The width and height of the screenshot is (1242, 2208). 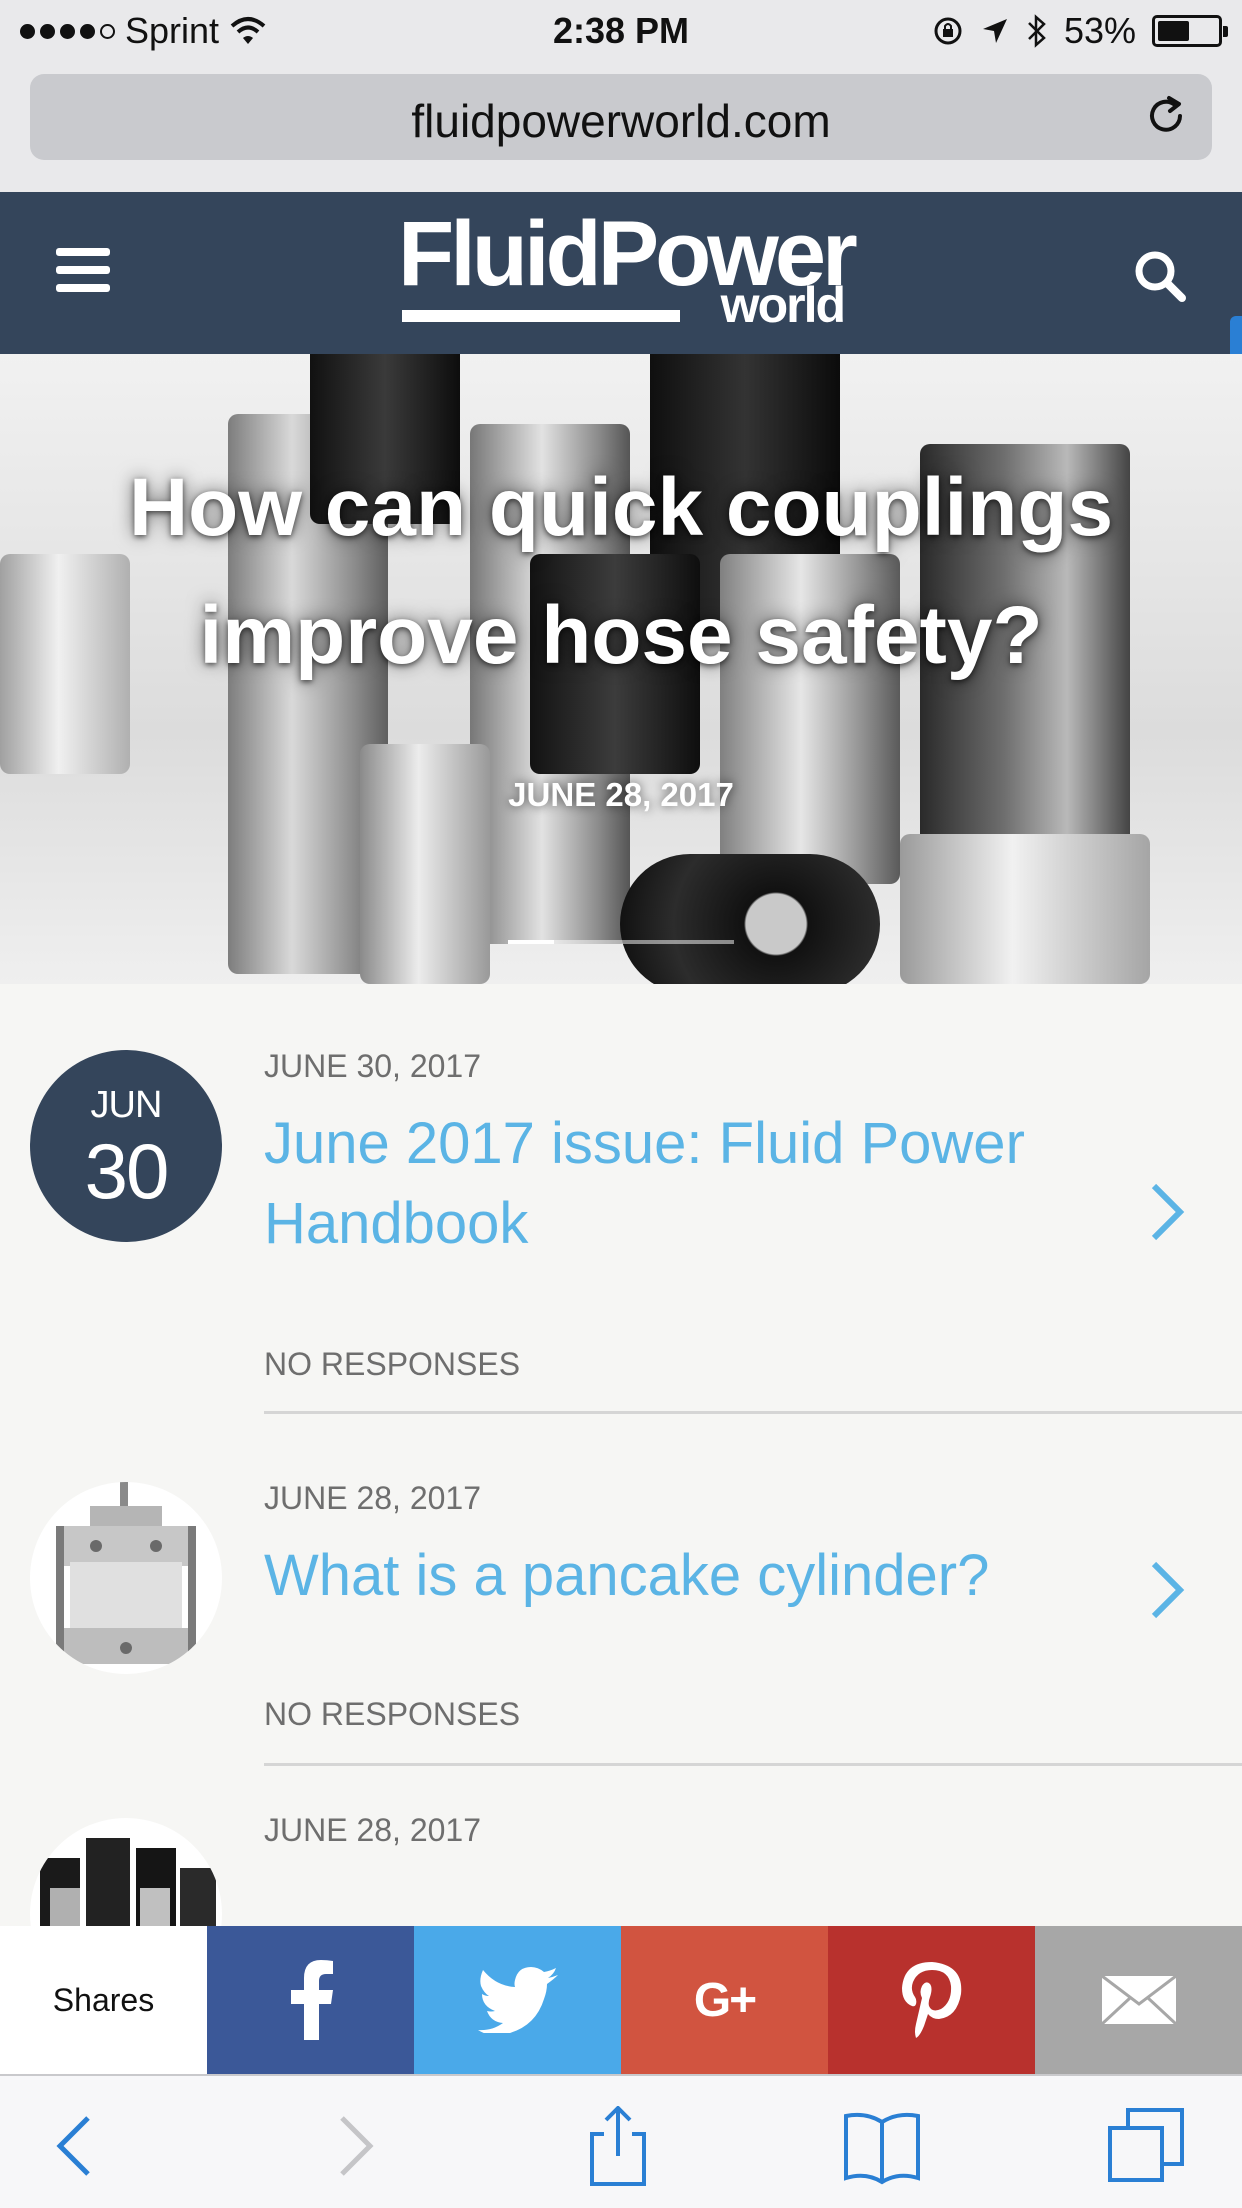 What do you see at coordinates (618, 2146) in the screenshot?
I see `share-icon` at bounding box center [618, 2146].